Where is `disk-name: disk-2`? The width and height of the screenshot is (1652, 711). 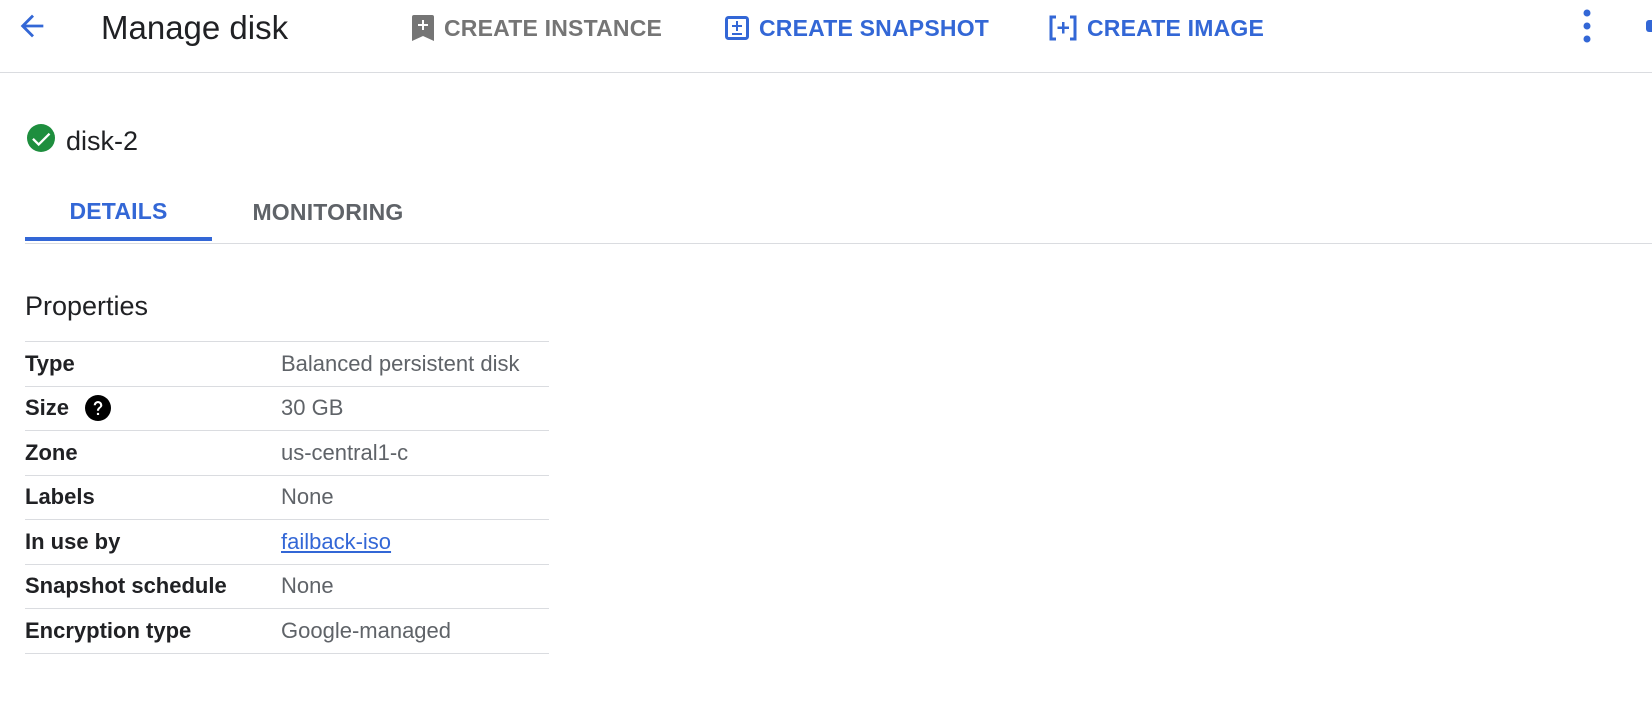 disk-name: disk-2 is located at coordinates (102, 140).